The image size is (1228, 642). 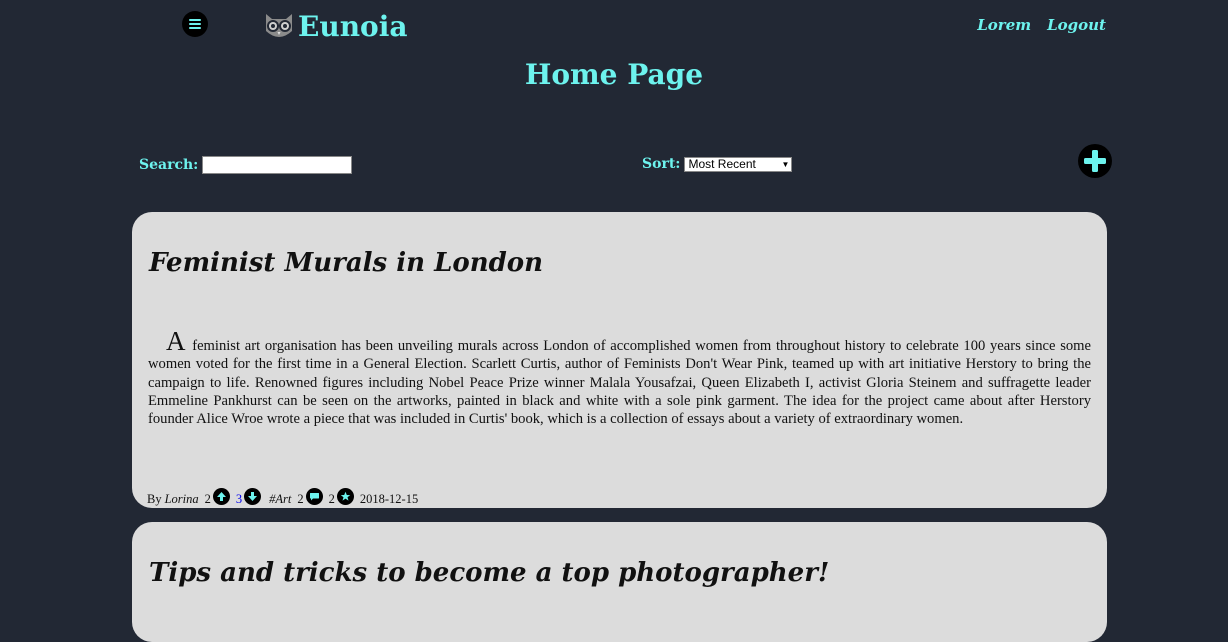 I want to click on post-dropcap: A, so click(x=176, y=341).